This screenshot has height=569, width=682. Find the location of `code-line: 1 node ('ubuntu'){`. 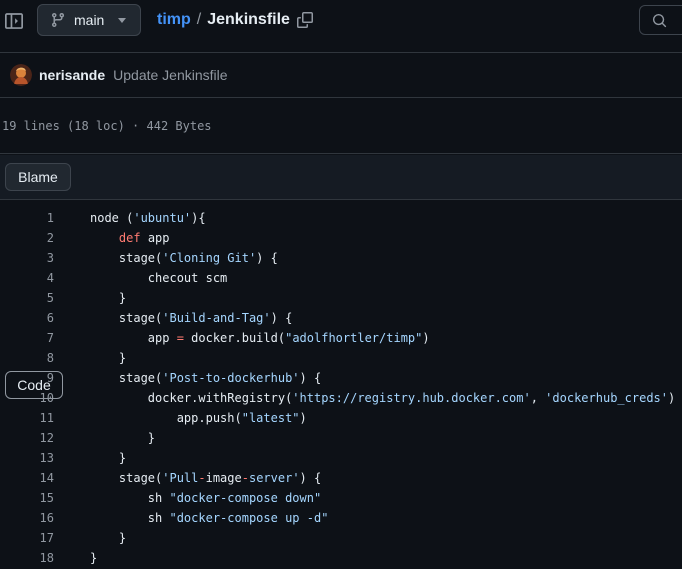

code-line: 1 node ('ubuntu'){ is located at coordinates (341, 218).